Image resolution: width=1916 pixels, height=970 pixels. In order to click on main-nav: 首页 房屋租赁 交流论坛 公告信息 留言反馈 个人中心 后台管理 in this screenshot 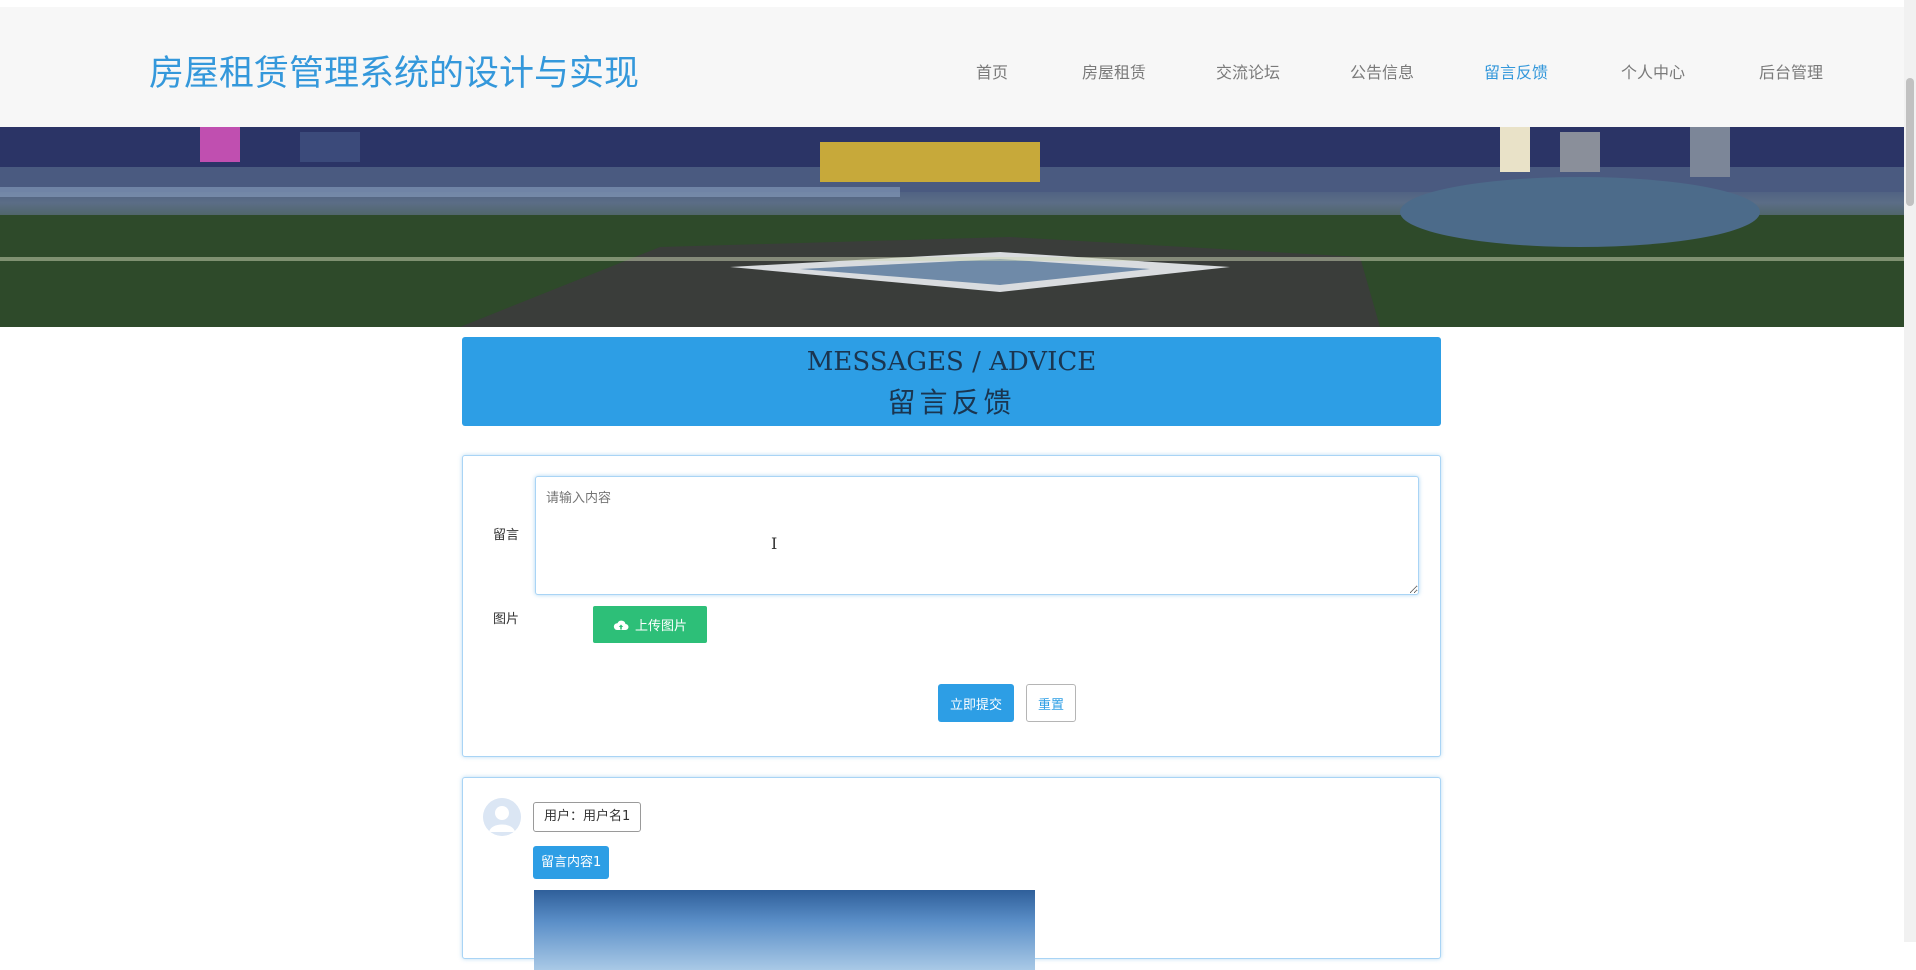, I will do `click(952, 74)`.